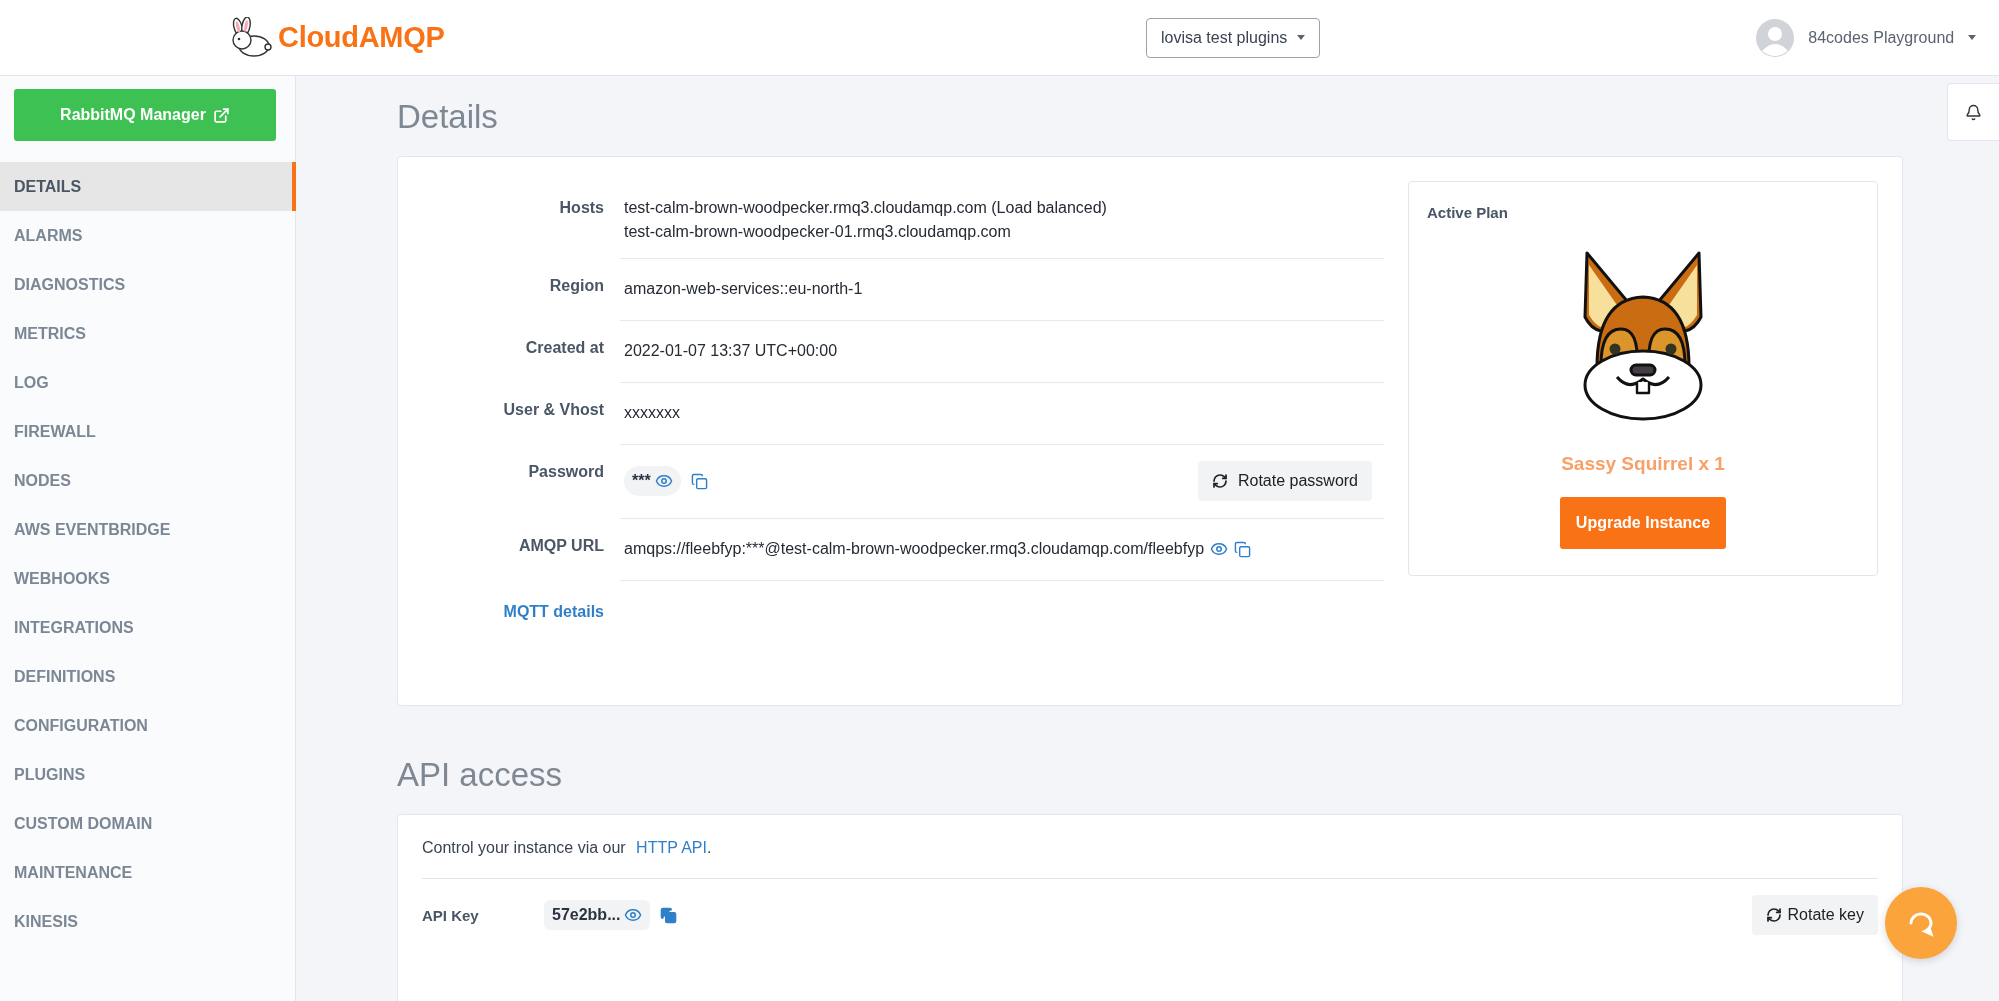  What do you see at coordinates (560, 546) in the screenshot?
I see `field-label: AMQP URL` at bounding box center [560, 546].